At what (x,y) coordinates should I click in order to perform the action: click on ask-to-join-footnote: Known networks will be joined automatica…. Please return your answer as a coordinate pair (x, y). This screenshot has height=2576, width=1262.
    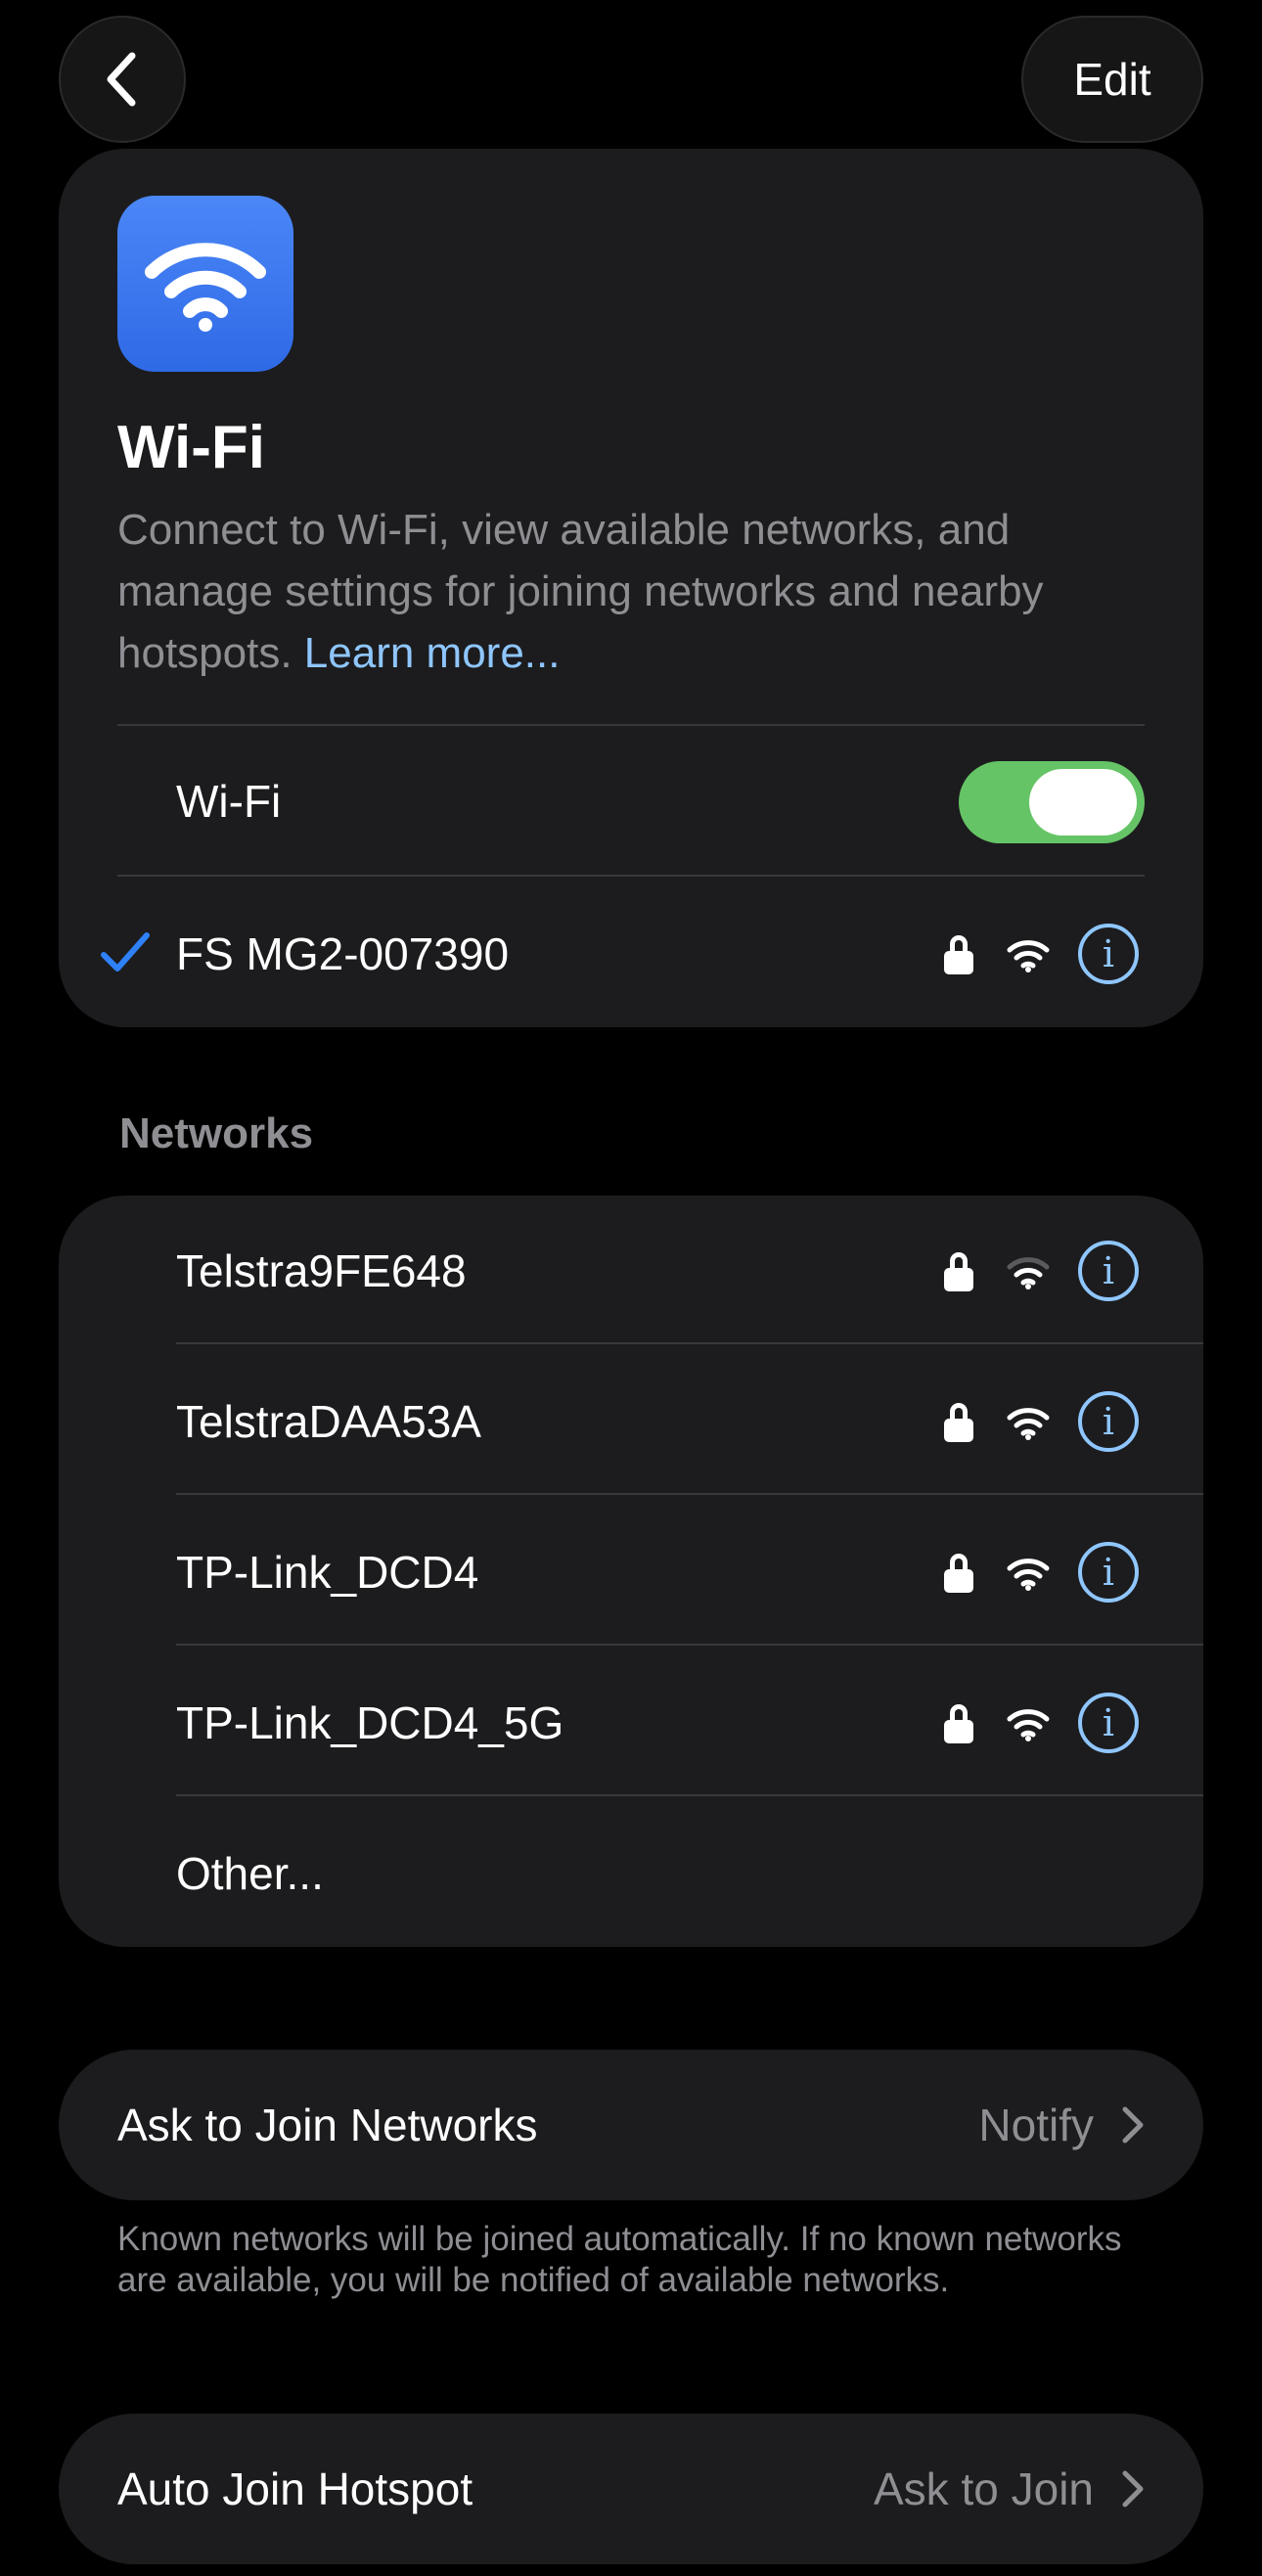
    Looking at the image, I should click on (619, 2259).